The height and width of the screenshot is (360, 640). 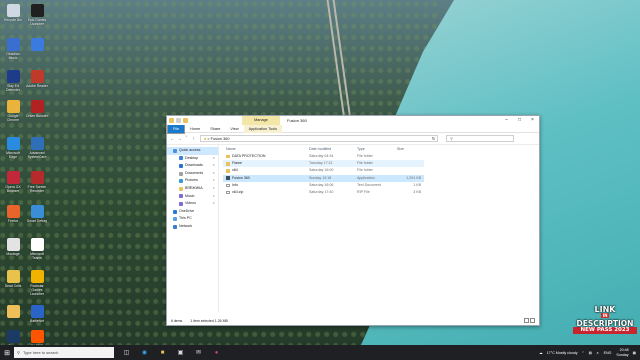 I want to click on close-icon: ×, so click(x=532, y=120).